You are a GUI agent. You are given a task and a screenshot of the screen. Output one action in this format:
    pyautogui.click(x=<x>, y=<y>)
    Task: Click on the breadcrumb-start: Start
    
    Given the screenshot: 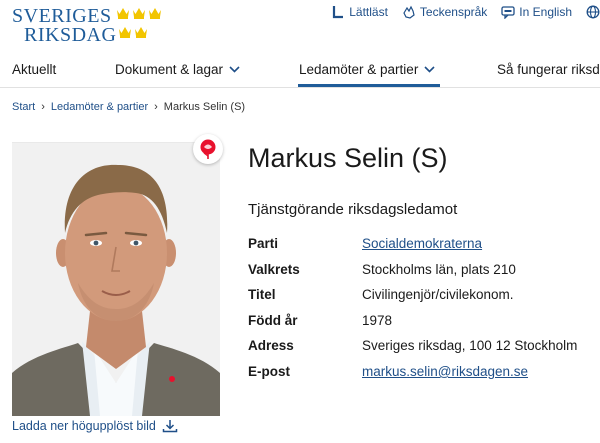 What is the action you would take?
    pyautogui.click(x=23, y=107)
    